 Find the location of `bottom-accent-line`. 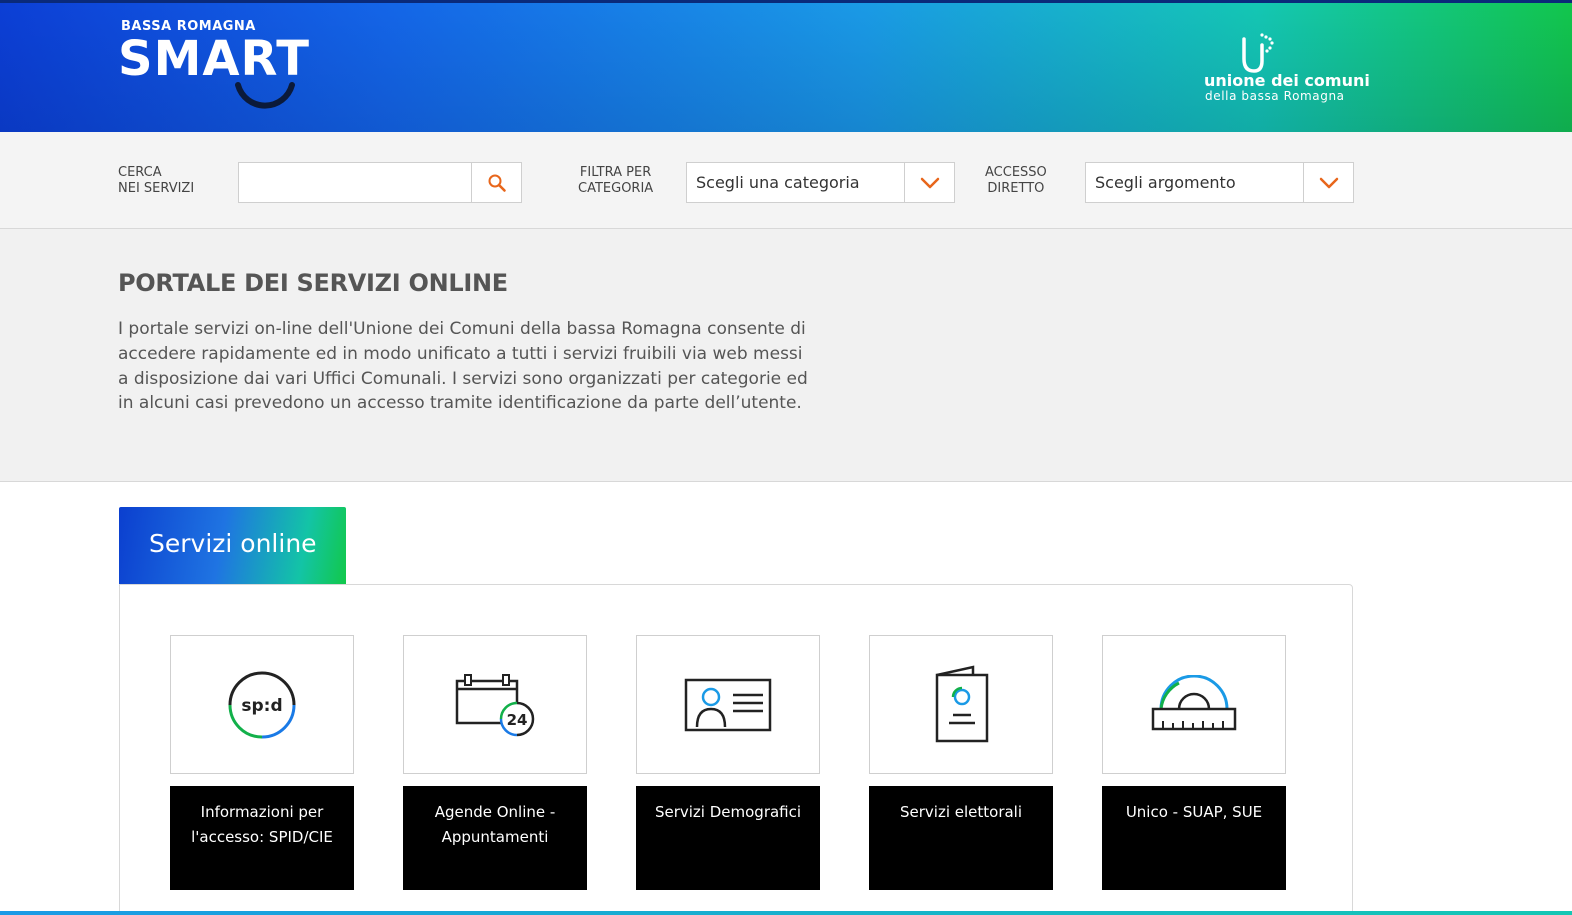

bottom-accent-line is located at coordinates (786, 913).